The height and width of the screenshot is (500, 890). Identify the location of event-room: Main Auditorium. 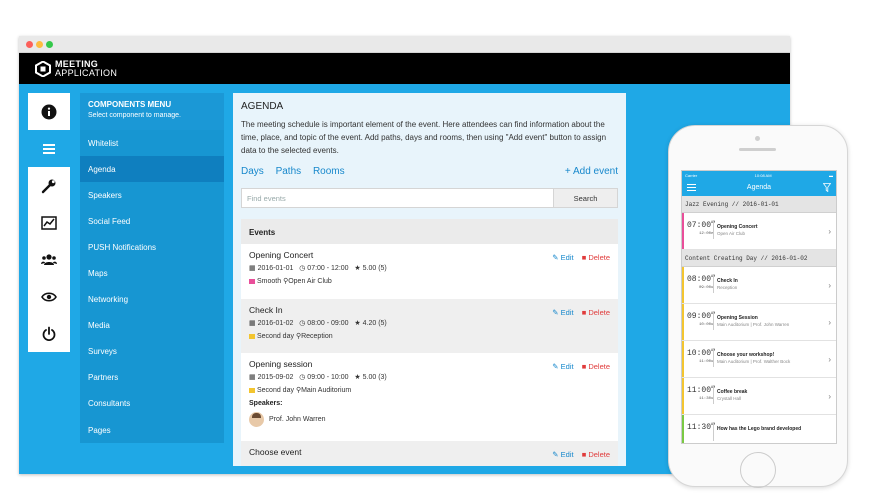
(326, 390).